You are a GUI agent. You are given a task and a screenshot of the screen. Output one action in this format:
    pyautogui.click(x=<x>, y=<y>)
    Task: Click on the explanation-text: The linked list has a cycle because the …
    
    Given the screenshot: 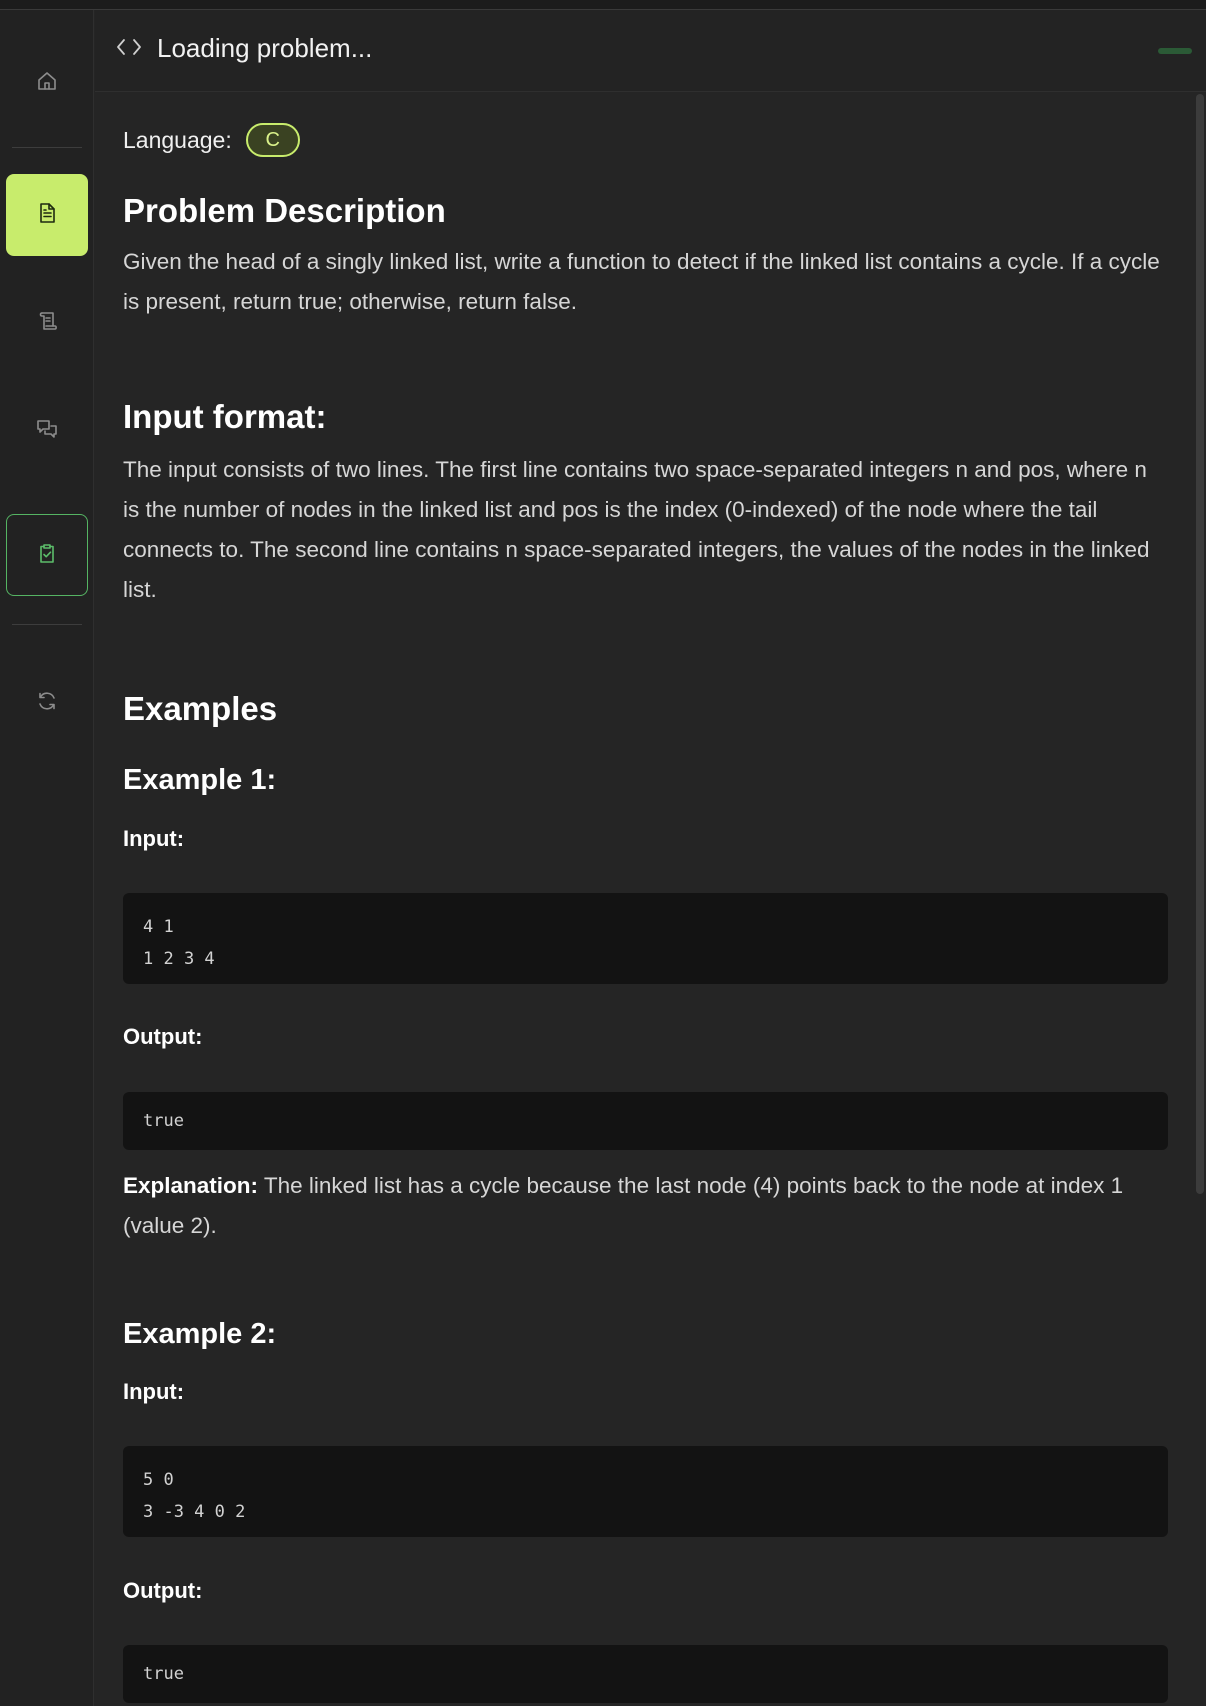 What is the action you would take?
    pyautogui.click(x=623, y=1205)
    